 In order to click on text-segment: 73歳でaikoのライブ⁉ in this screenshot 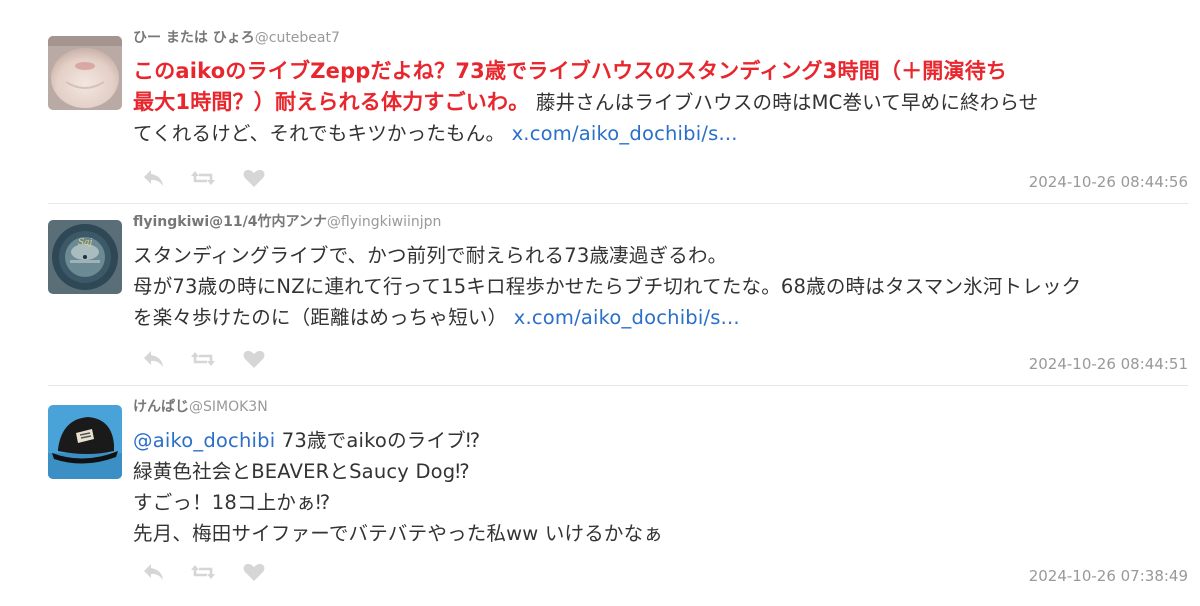, I will do `click(378, 440)`.